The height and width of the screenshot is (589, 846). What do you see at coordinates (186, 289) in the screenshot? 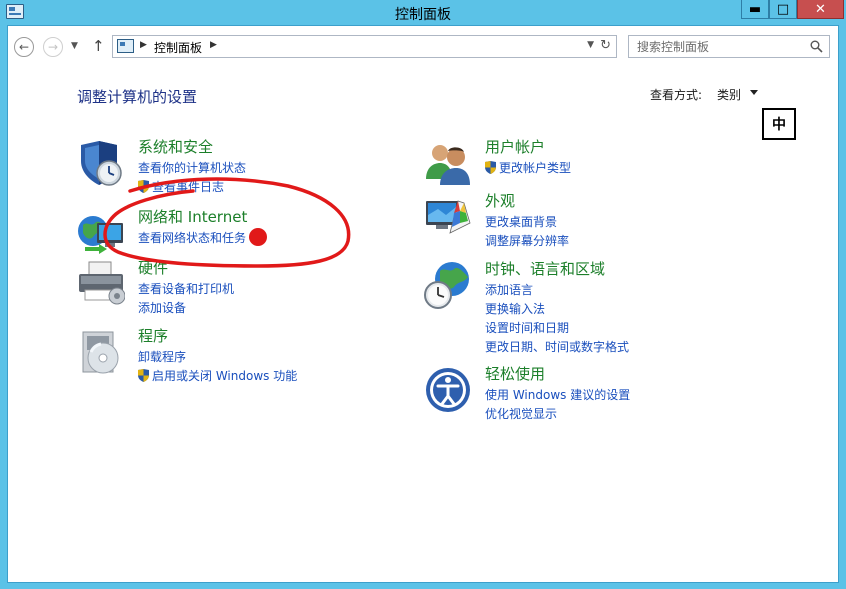
I see `link-view-devices-printers: 查看设备和打印机` at bounding box center [186, 289].